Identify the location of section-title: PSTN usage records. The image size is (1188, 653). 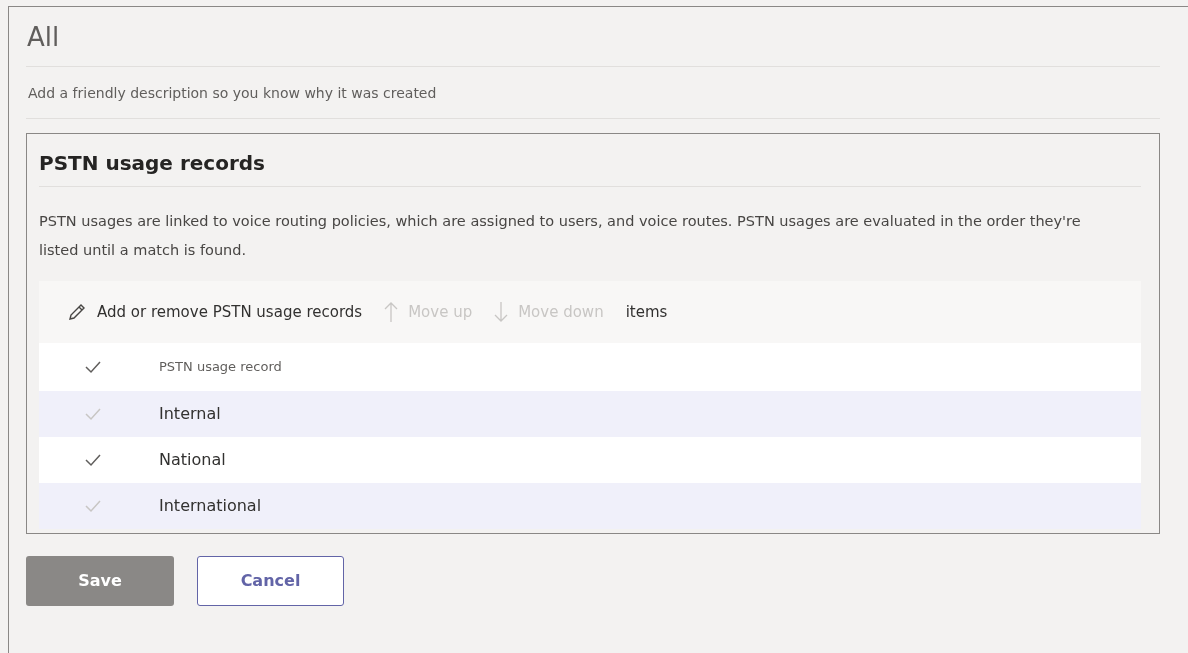
(590, 167).